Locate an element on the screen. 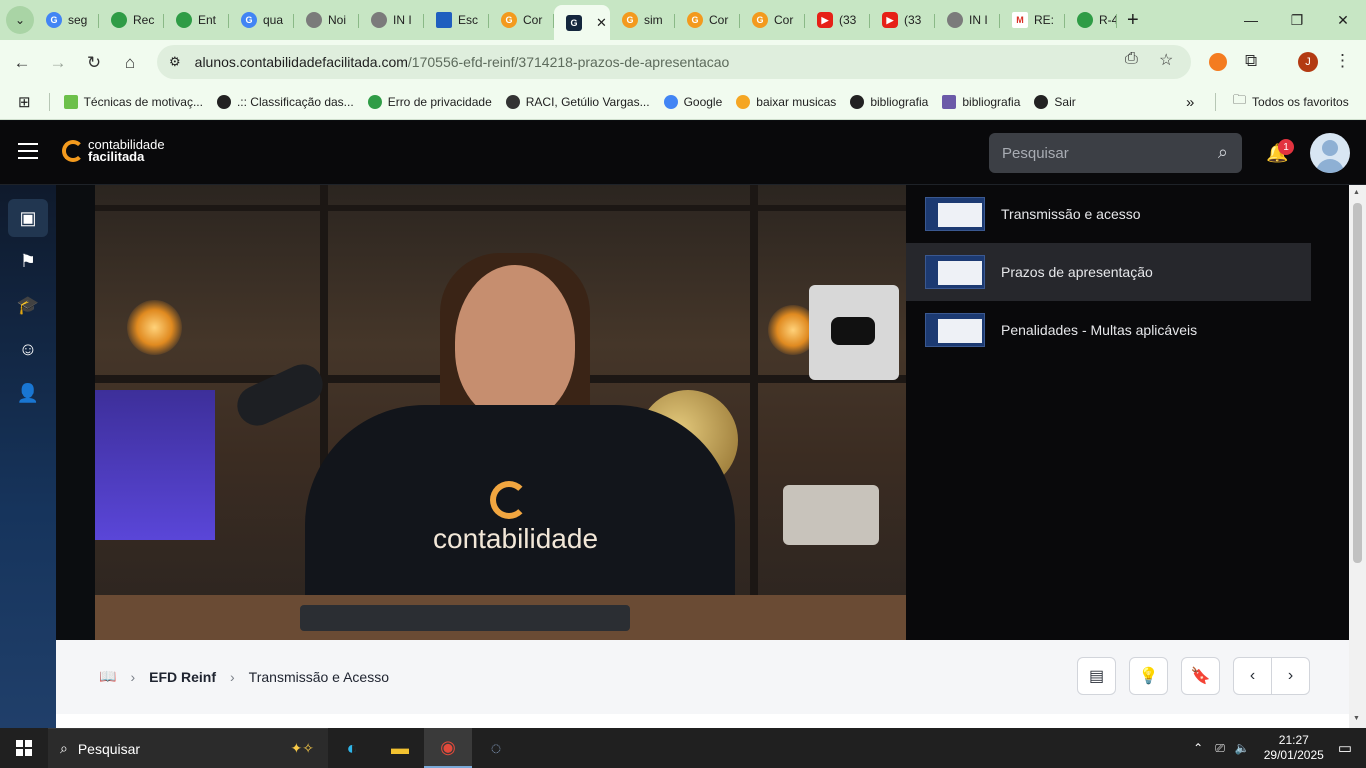  scroll-thumb is located at coordinates (1357, 383).